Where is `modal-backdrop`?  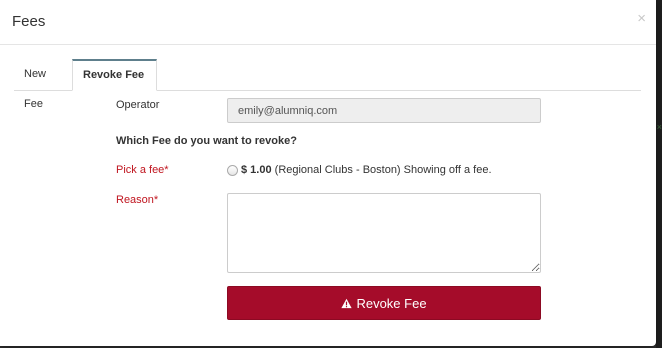
modal-backdrop is located at coordinates (659, 174).